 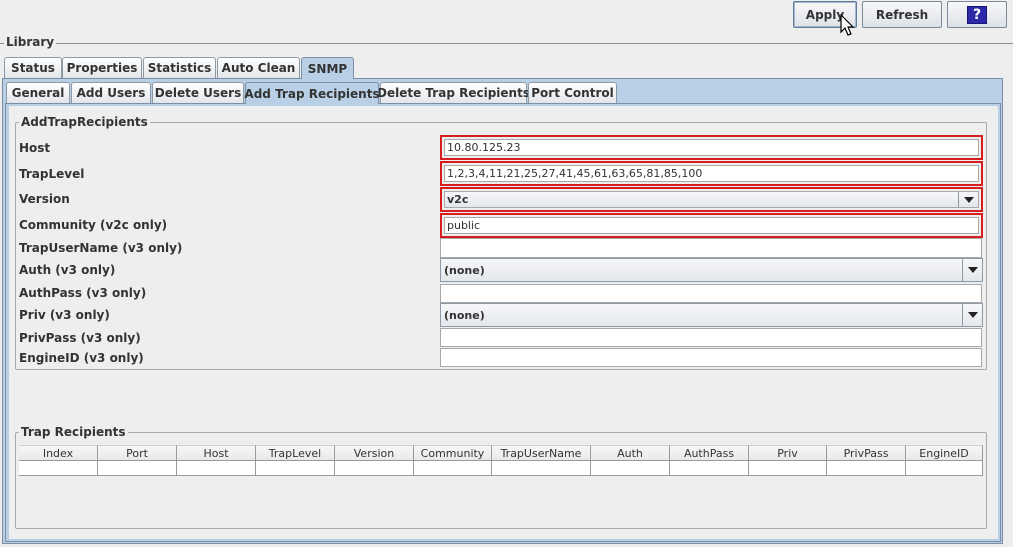 I want to click on engineid-label: EngineID (v3 only), so click(x=81, y=358).